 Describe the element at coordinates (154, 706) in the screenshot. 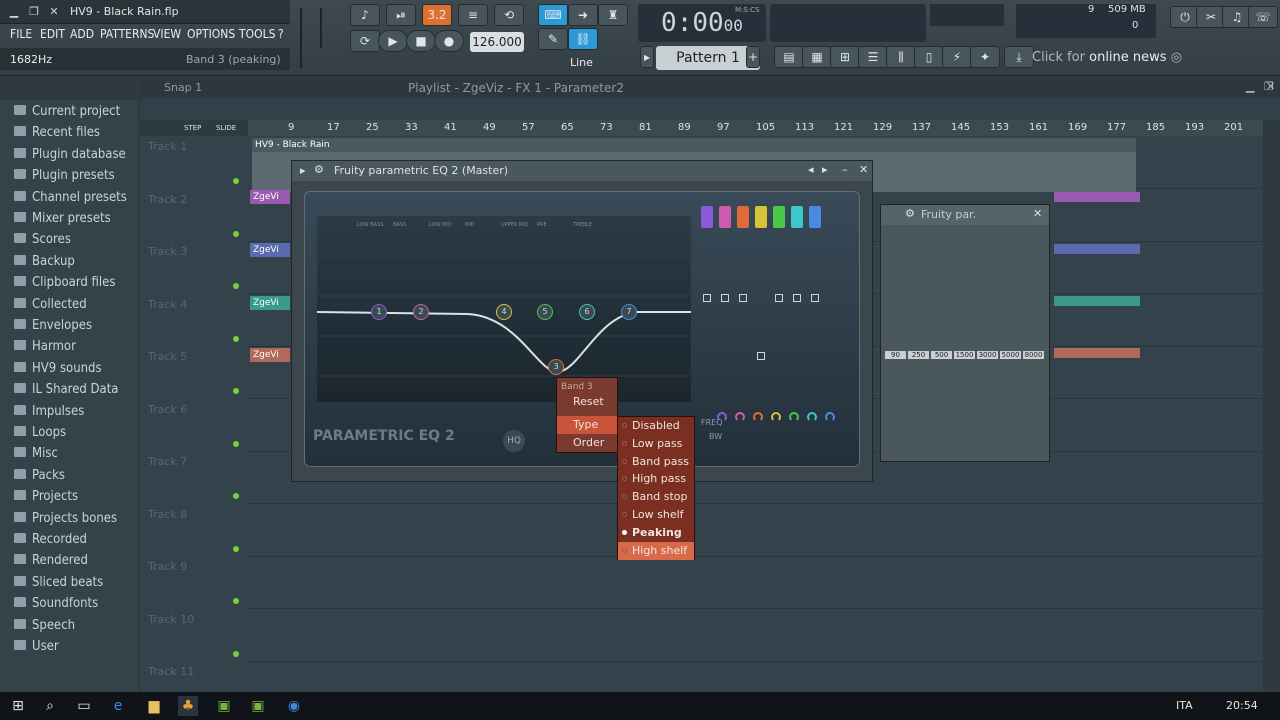

I see `explorer-icon: ▆` at that location.